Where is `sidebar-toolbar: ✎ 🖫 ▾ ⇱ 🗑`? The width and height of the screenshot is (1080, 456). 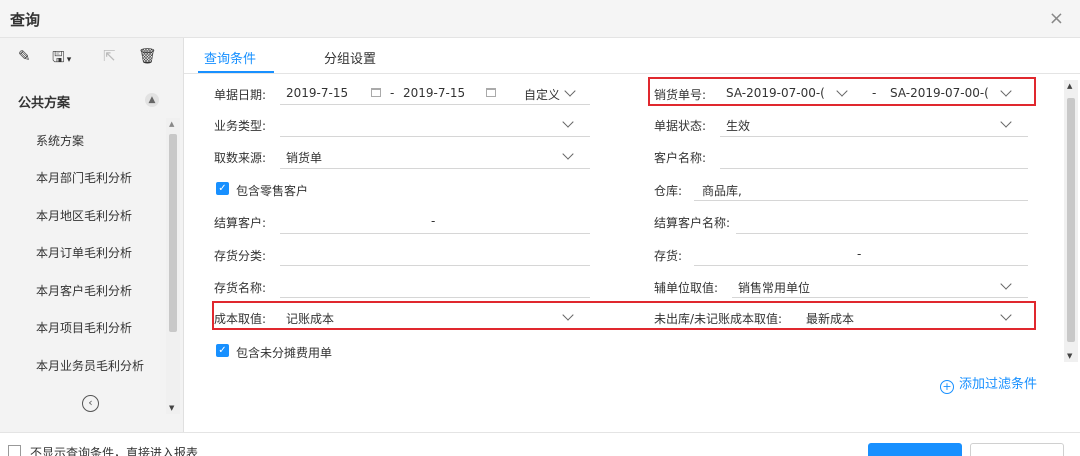
sidebar-toolbar: ✎ 🖫 ▾ ⇱ 🗑 is located at coordinates (92, 57).